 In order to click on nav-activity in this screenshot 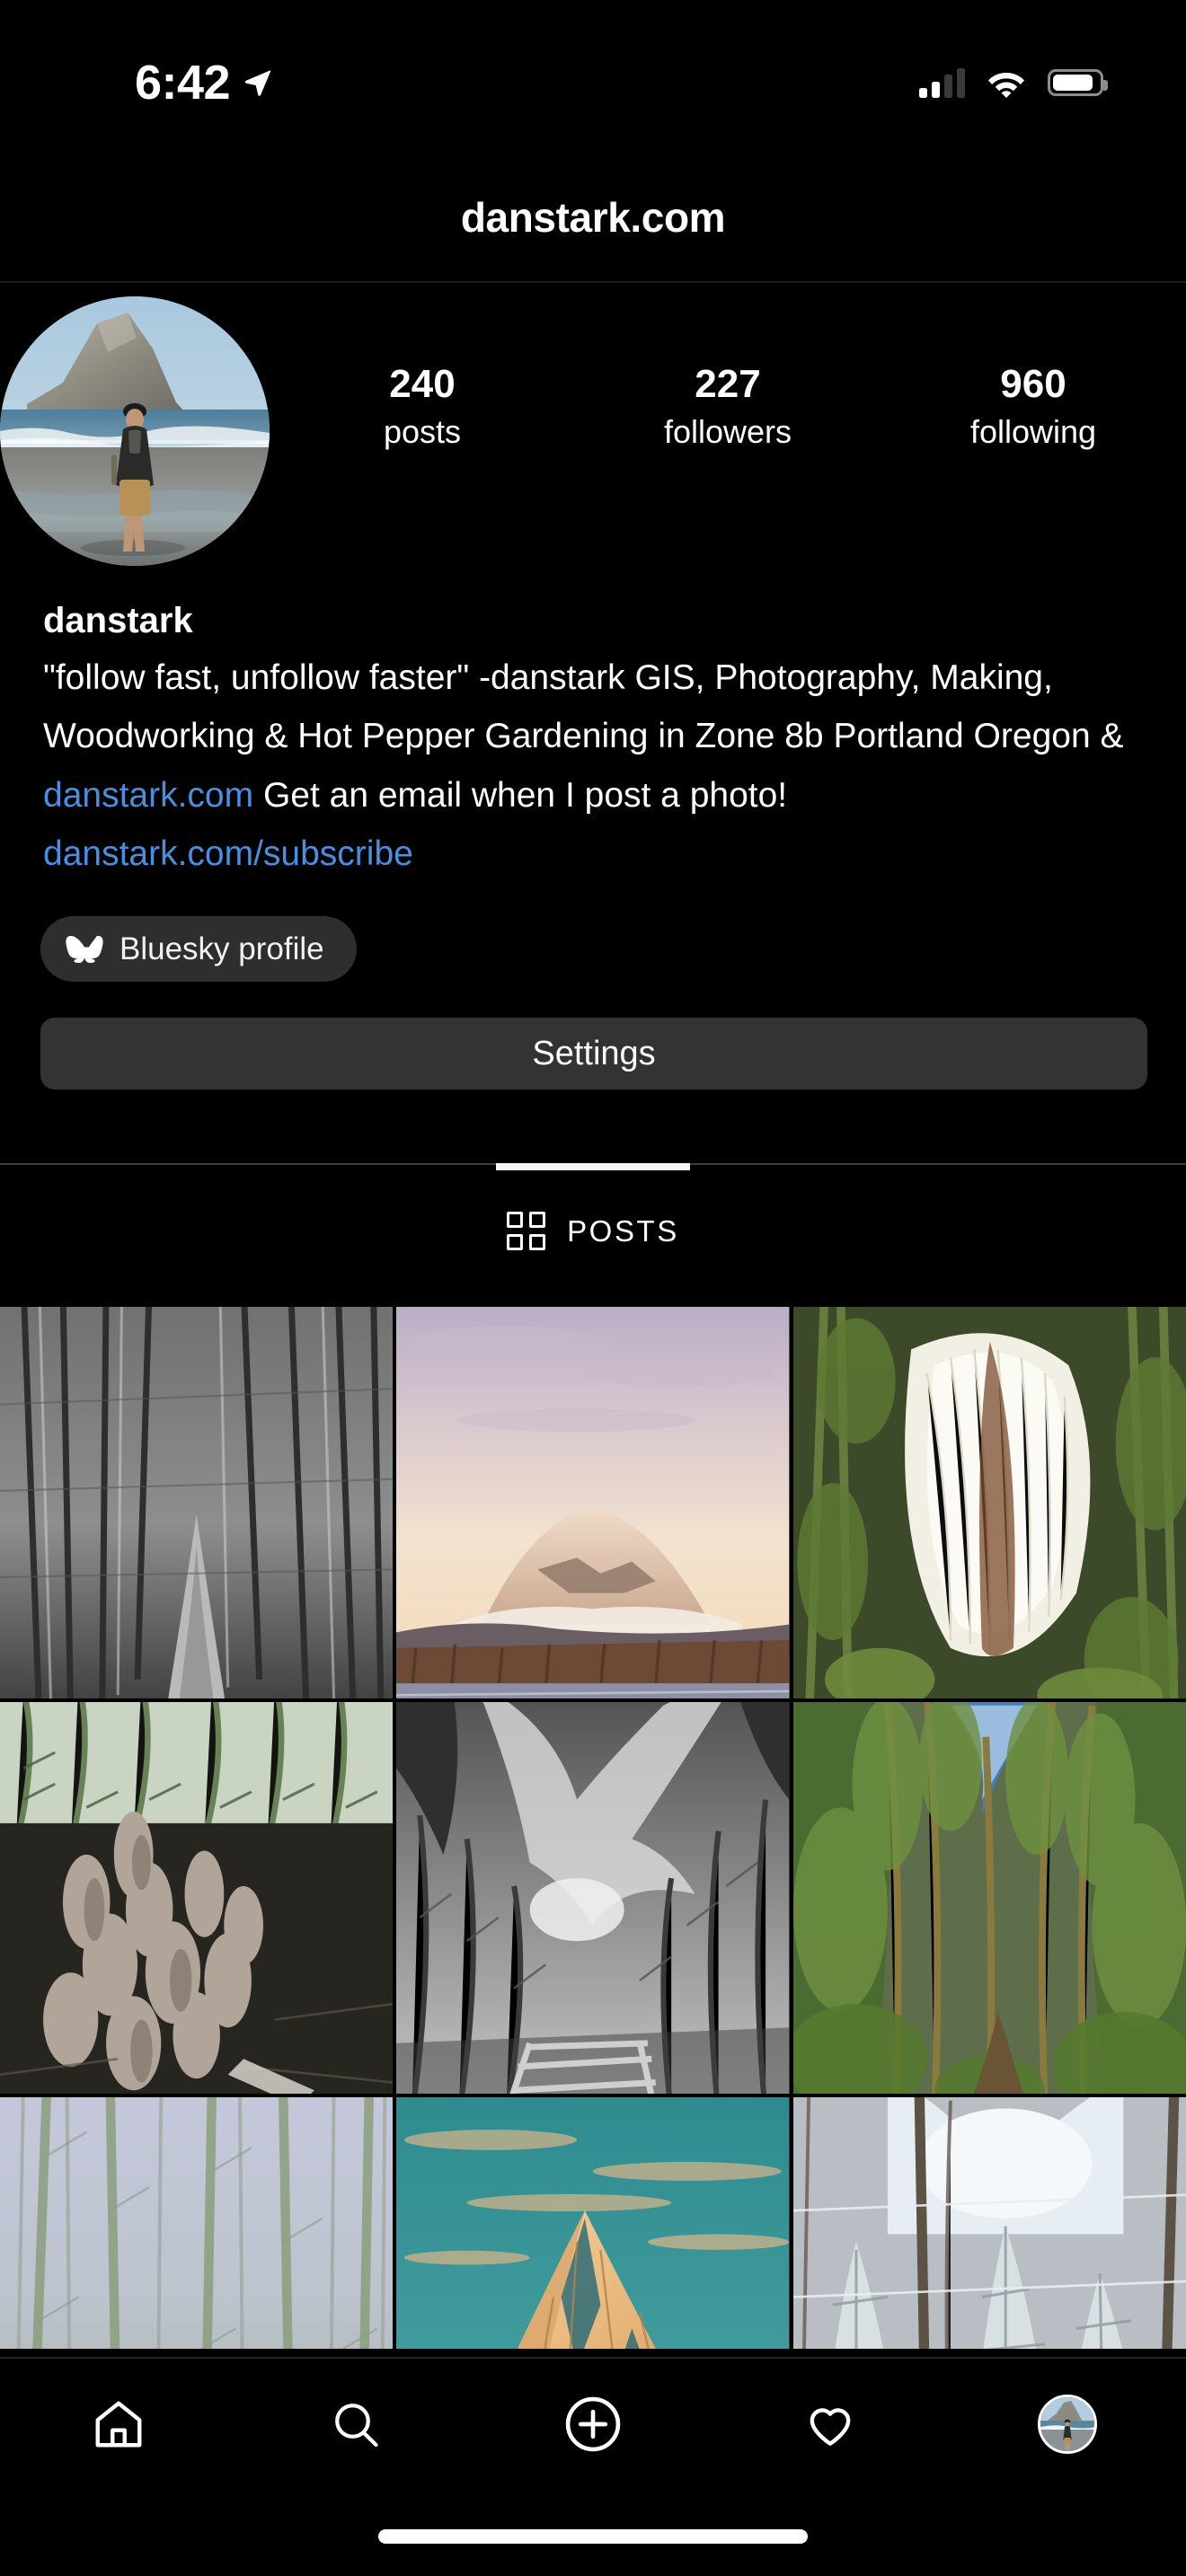, I will do `click(830, 2424)`.